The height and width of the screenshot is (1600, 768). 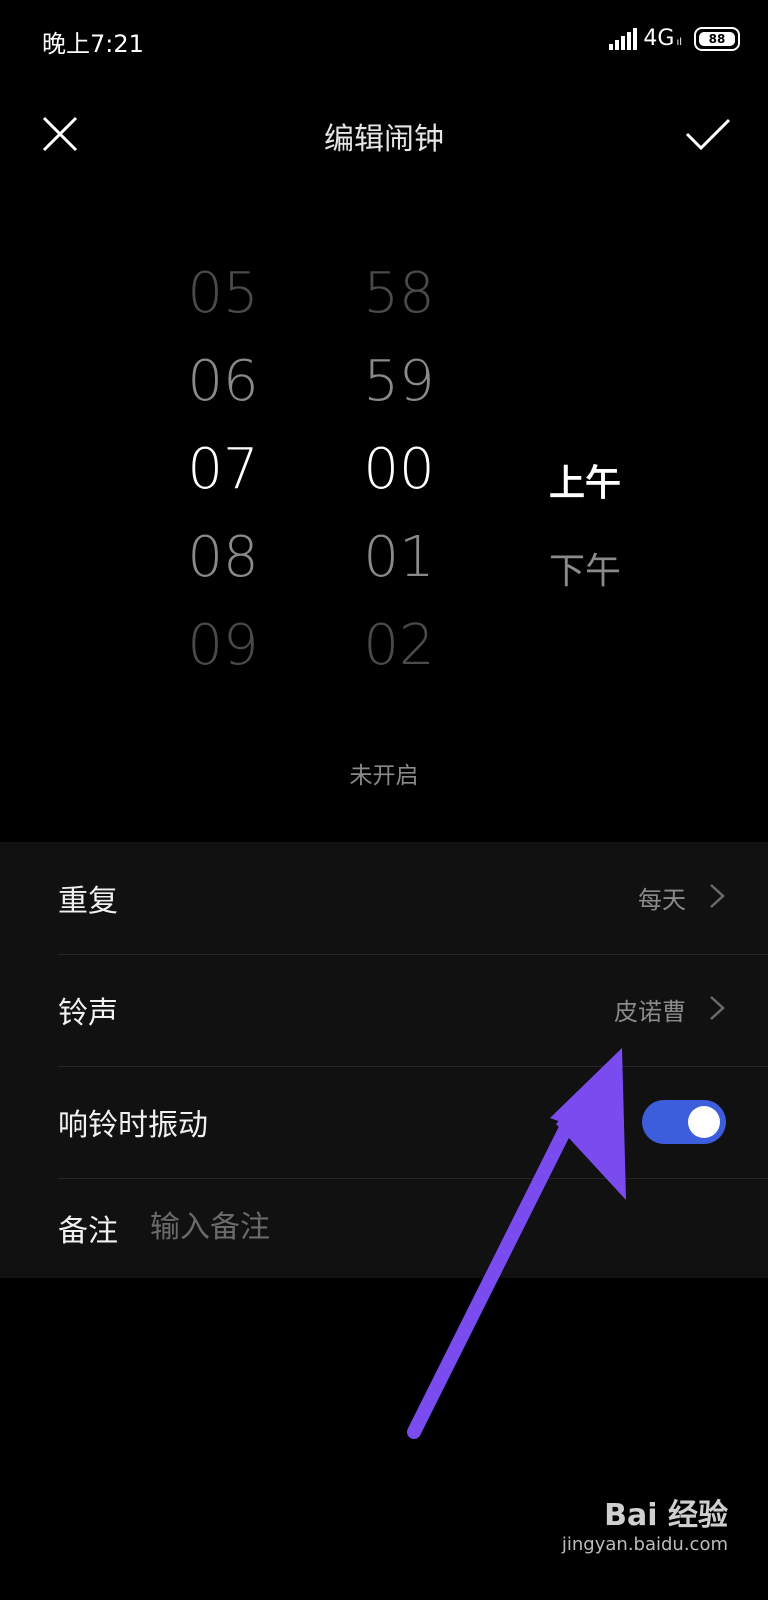 I want to click on check-icon, so click(x=708, y=134).